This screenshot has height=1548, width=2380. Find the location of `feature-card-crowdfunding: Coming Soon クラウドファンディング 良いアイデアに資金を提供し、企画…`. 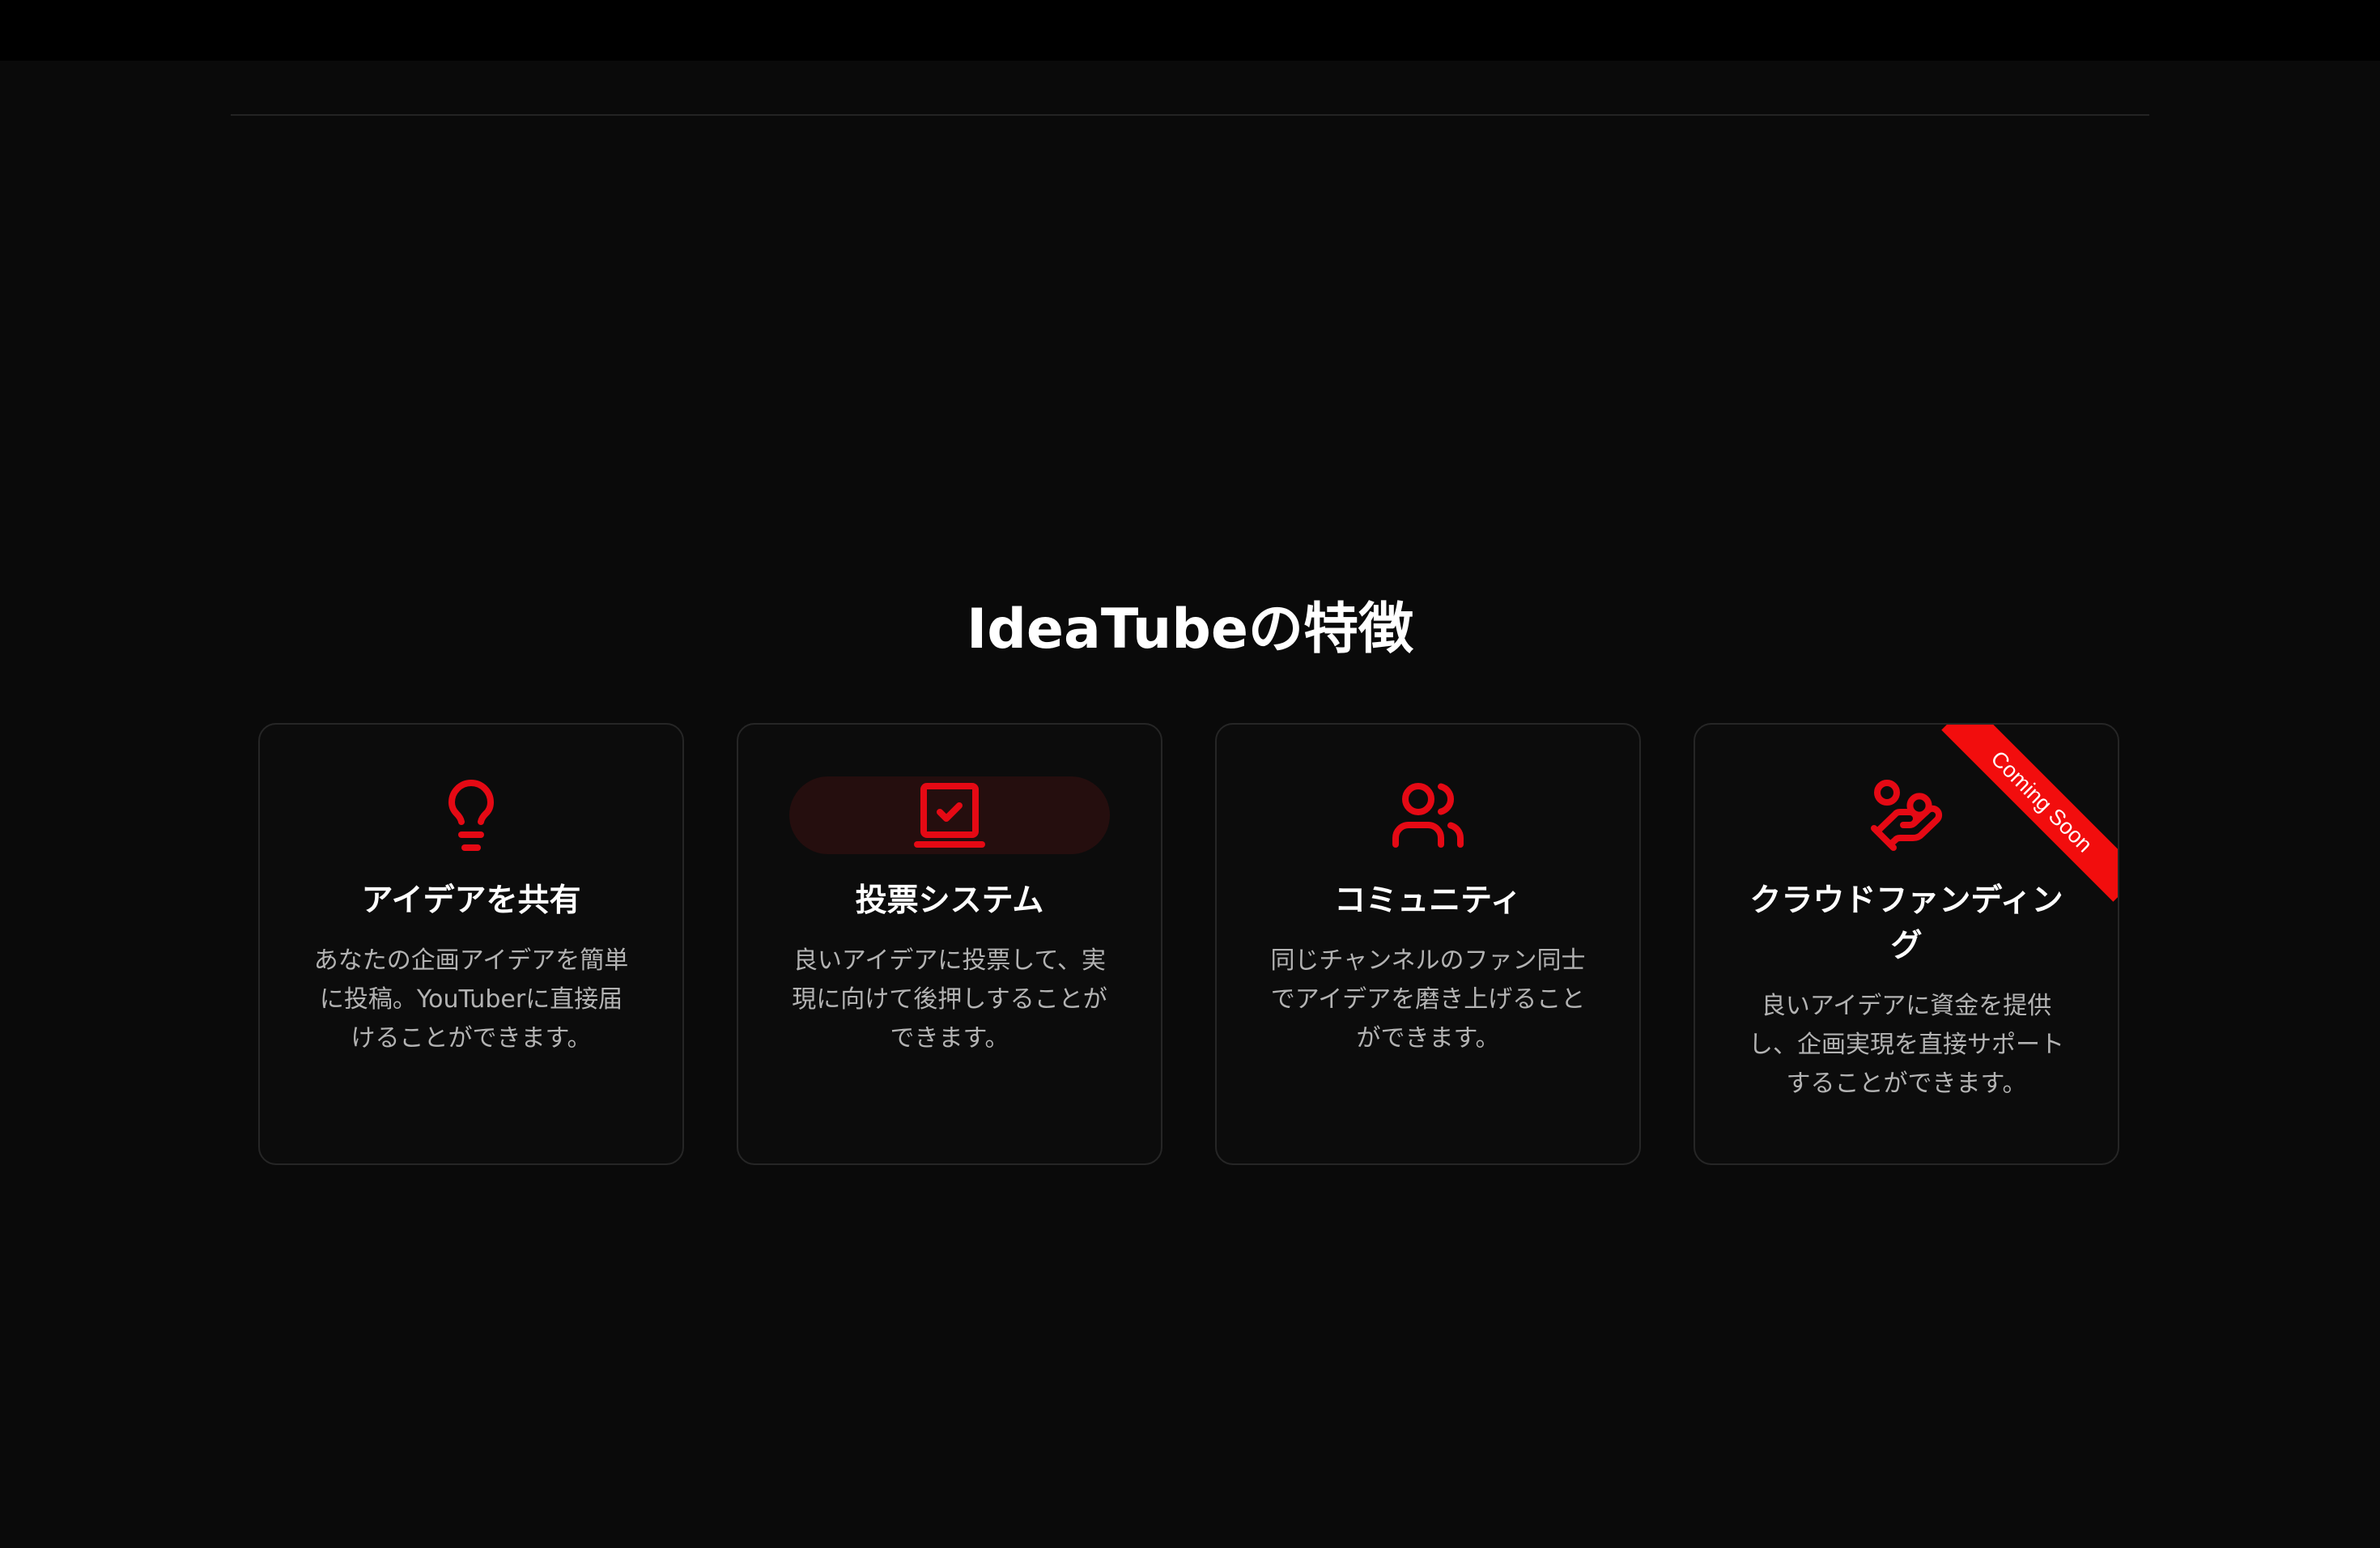

feature-card-crowdfunding: Coming Soon クラウドファンディング 良いアイデアに資金を提供し、企画… is located at coordinates (1906, 944).